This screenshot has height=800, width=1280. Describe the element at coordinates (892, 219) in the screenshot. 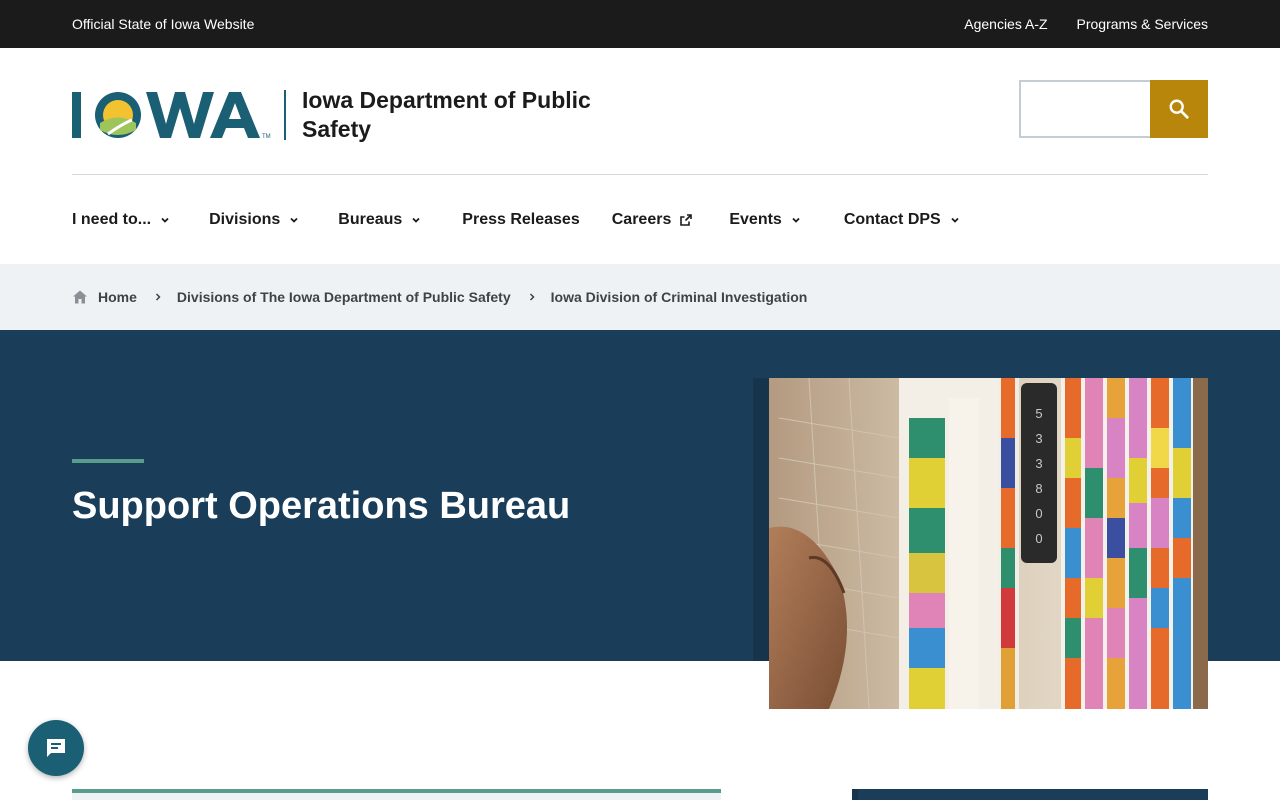

I see `nav-label: Contact DPS` at that location.